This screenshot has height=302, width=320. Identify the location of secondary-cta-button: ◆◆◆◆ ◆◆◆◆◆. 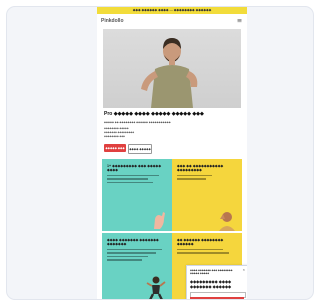
(140, 149).